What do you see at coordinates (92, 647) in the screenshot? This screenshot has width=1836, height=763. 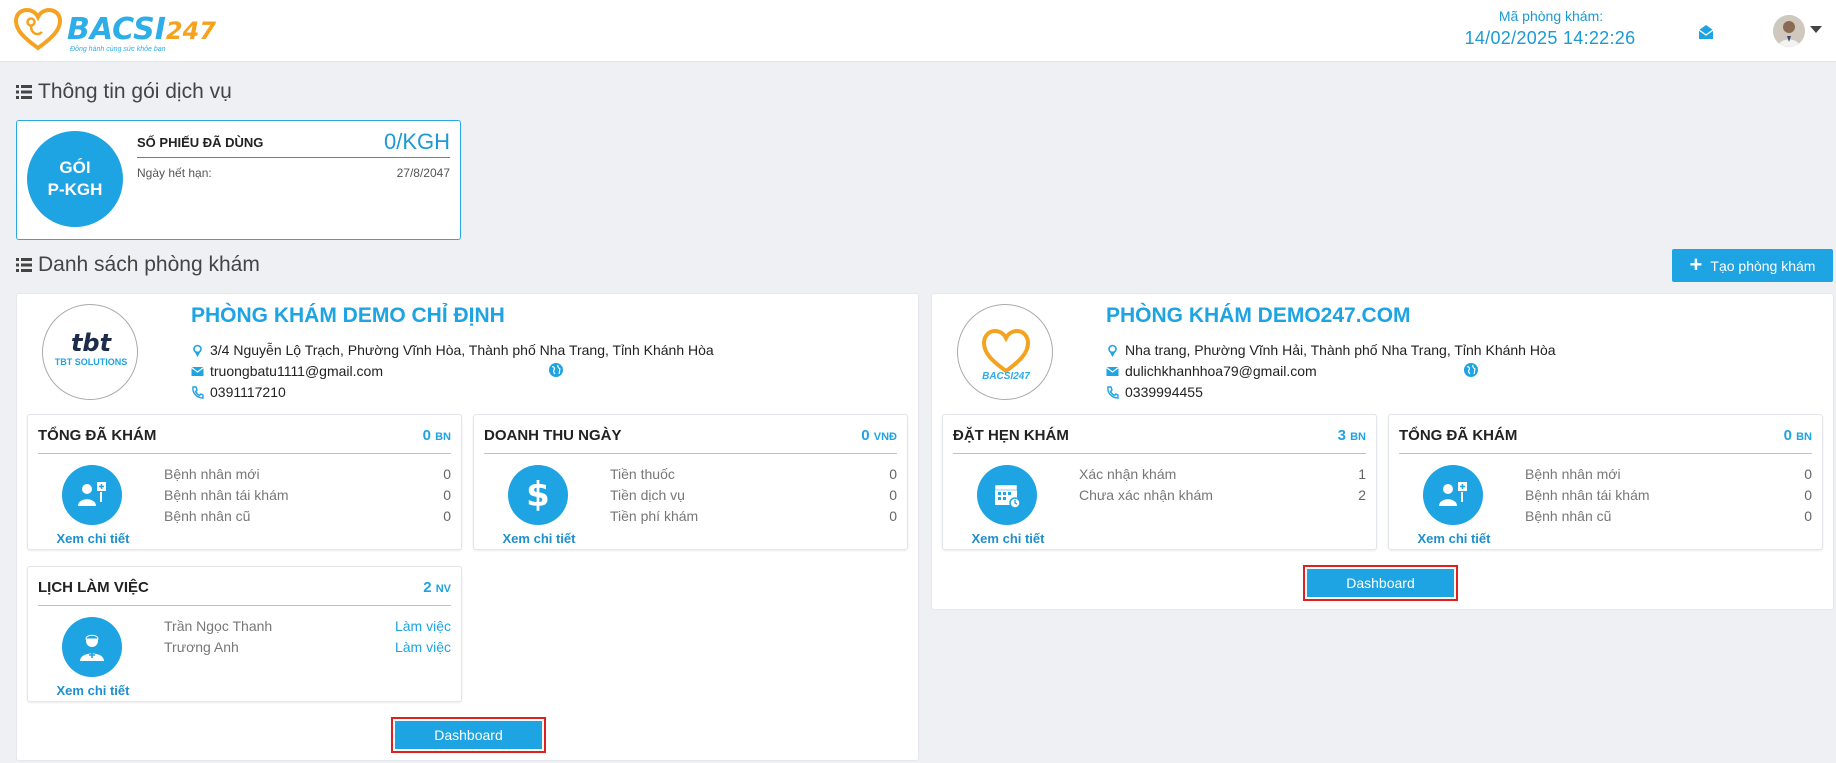 I see `doctor-icon` at bounding box center [92, 647].